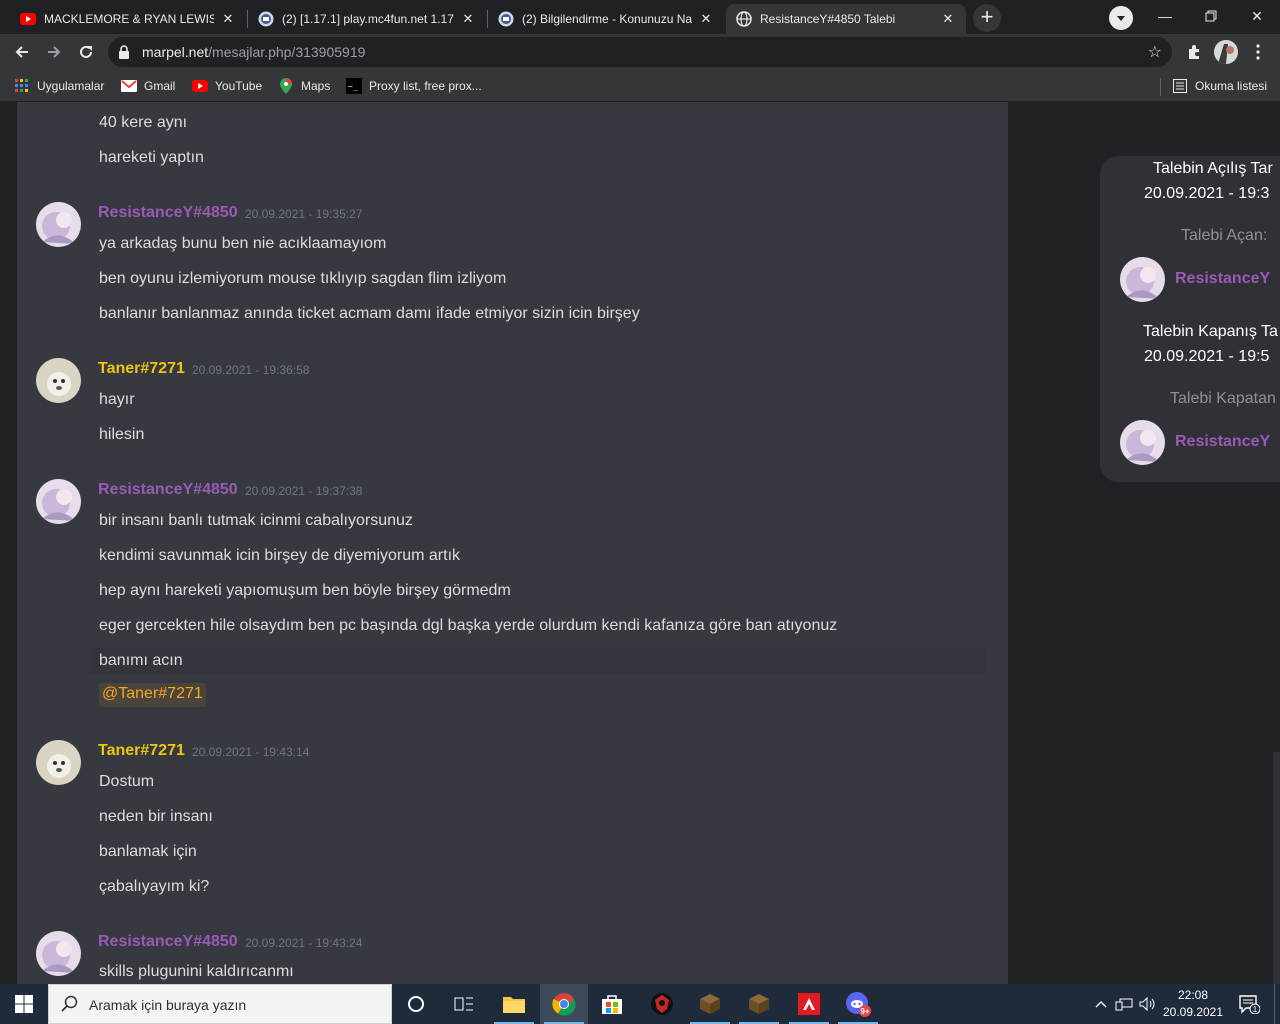 The height and width of the screenshot is (1024, 1280). Describe the element at coordinates (564, 1004) in the screenshot. I see `taskbar-chrome` at that location.